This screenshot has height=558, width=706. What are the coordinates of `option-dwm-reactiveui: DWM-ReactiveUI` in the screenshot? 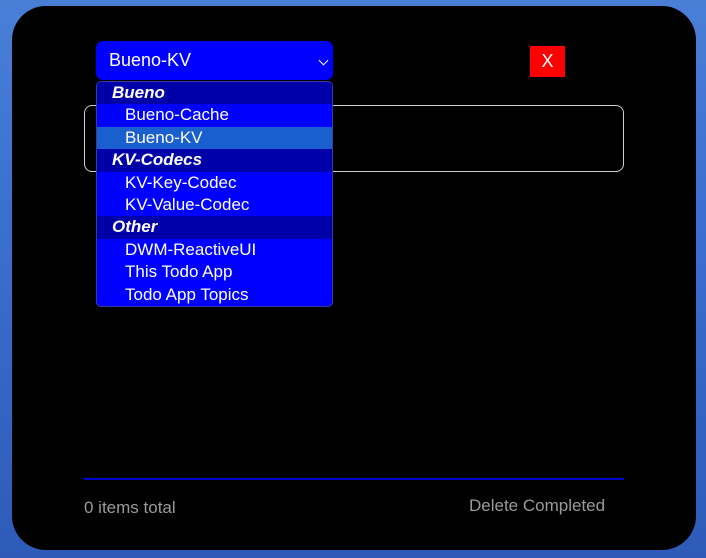 It's located at (214, 250).